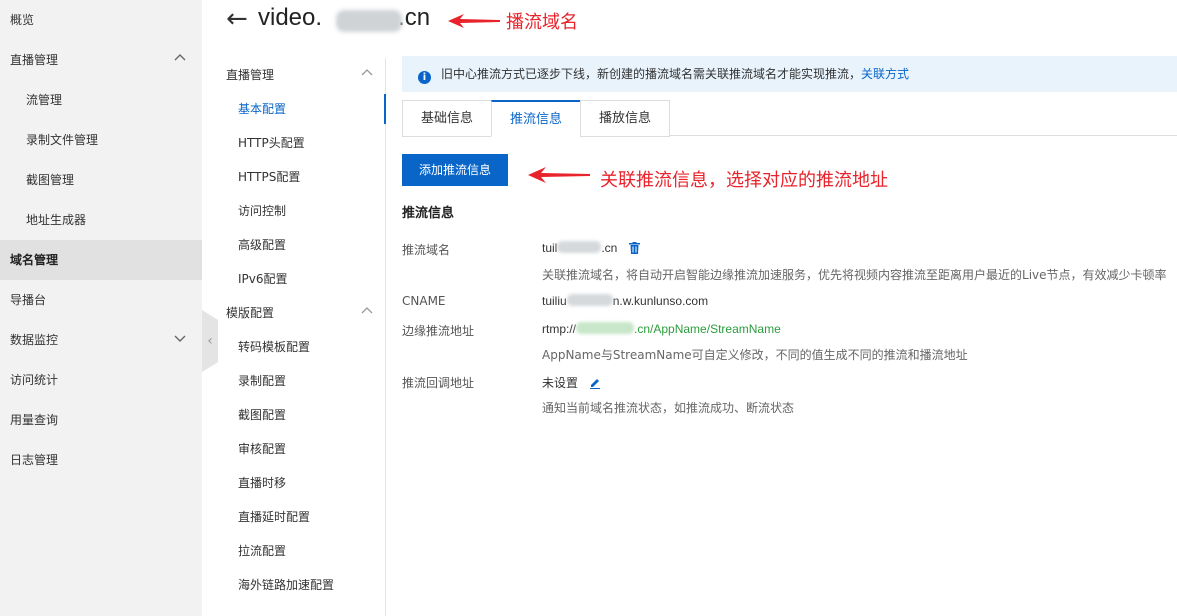  Describe the element at coordinates (301, 551) in the screenshot. I see `nav-item-pull-stream: 拉流配置` at that location.